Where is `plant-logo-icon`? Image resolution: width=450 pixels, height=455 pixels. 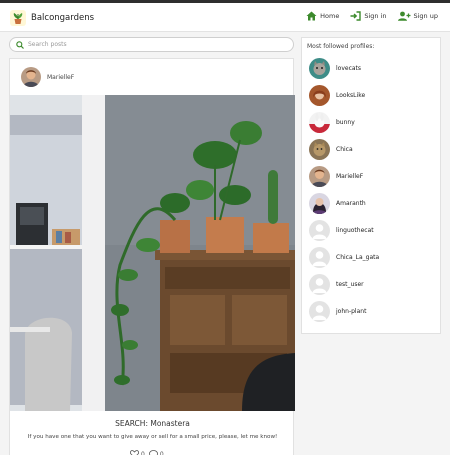 plant-logo-icon is located at coordinates (18, 18).